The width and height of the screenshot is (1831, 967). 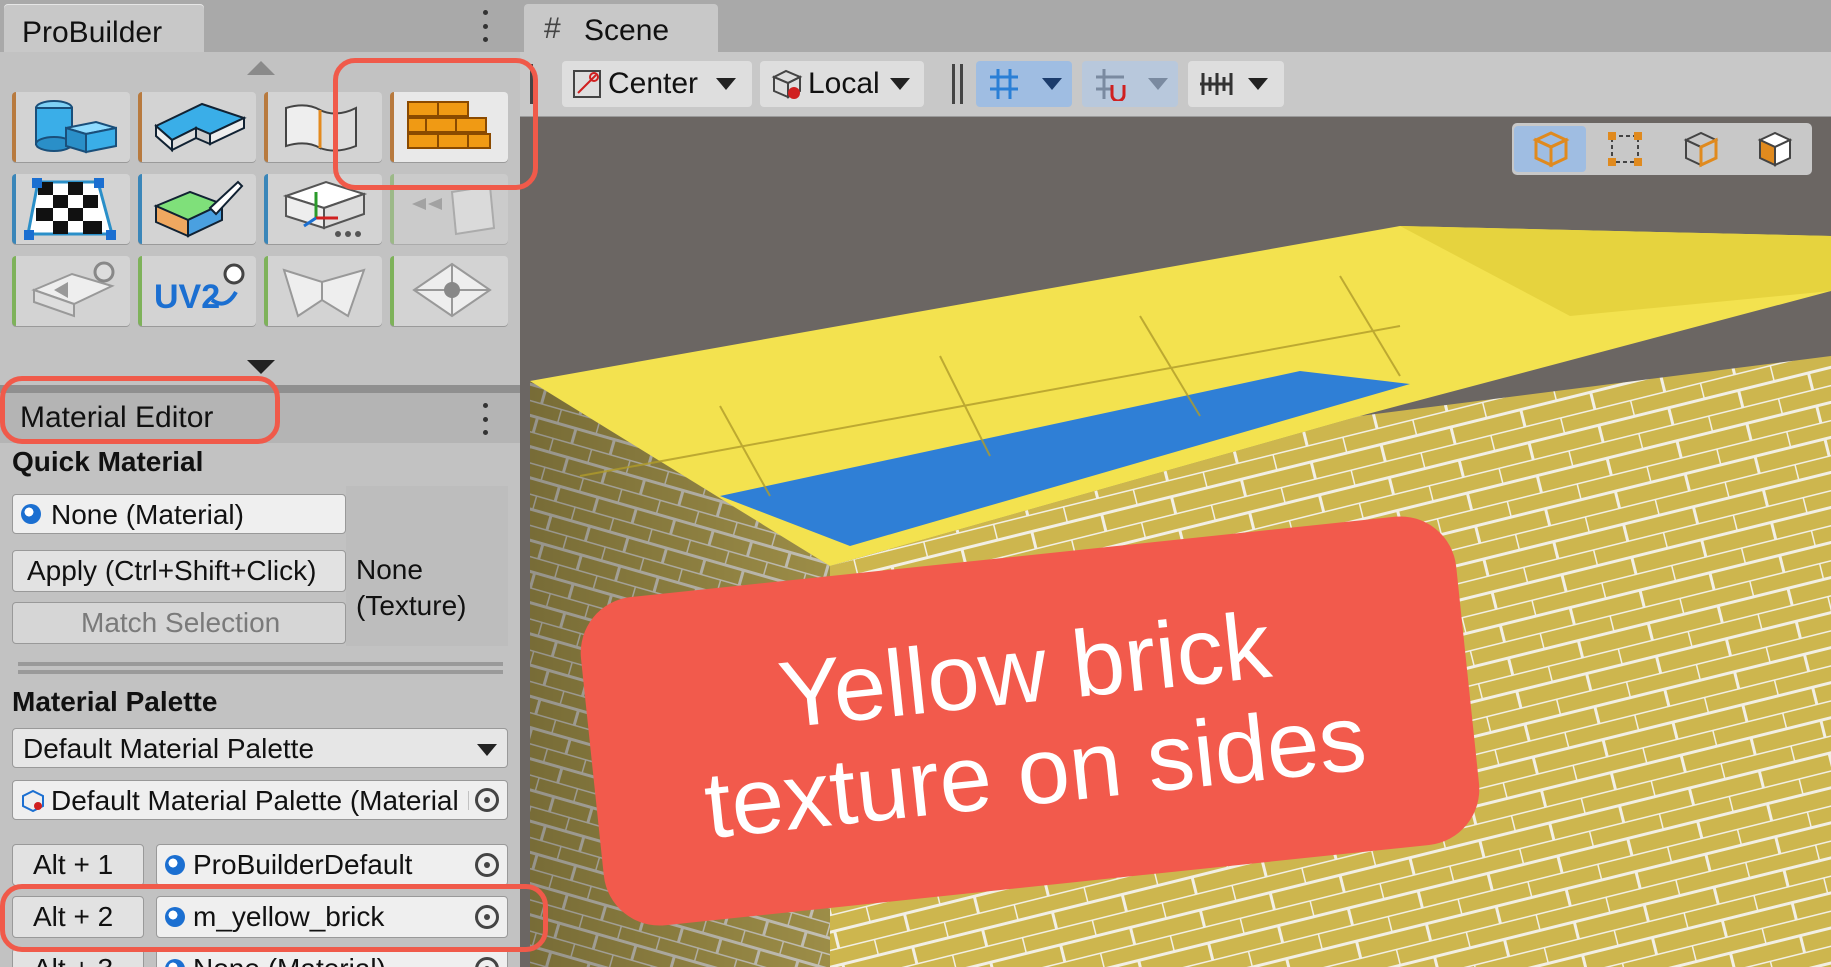 I want to click on face-mode-button, so click(x=1774, y=149).